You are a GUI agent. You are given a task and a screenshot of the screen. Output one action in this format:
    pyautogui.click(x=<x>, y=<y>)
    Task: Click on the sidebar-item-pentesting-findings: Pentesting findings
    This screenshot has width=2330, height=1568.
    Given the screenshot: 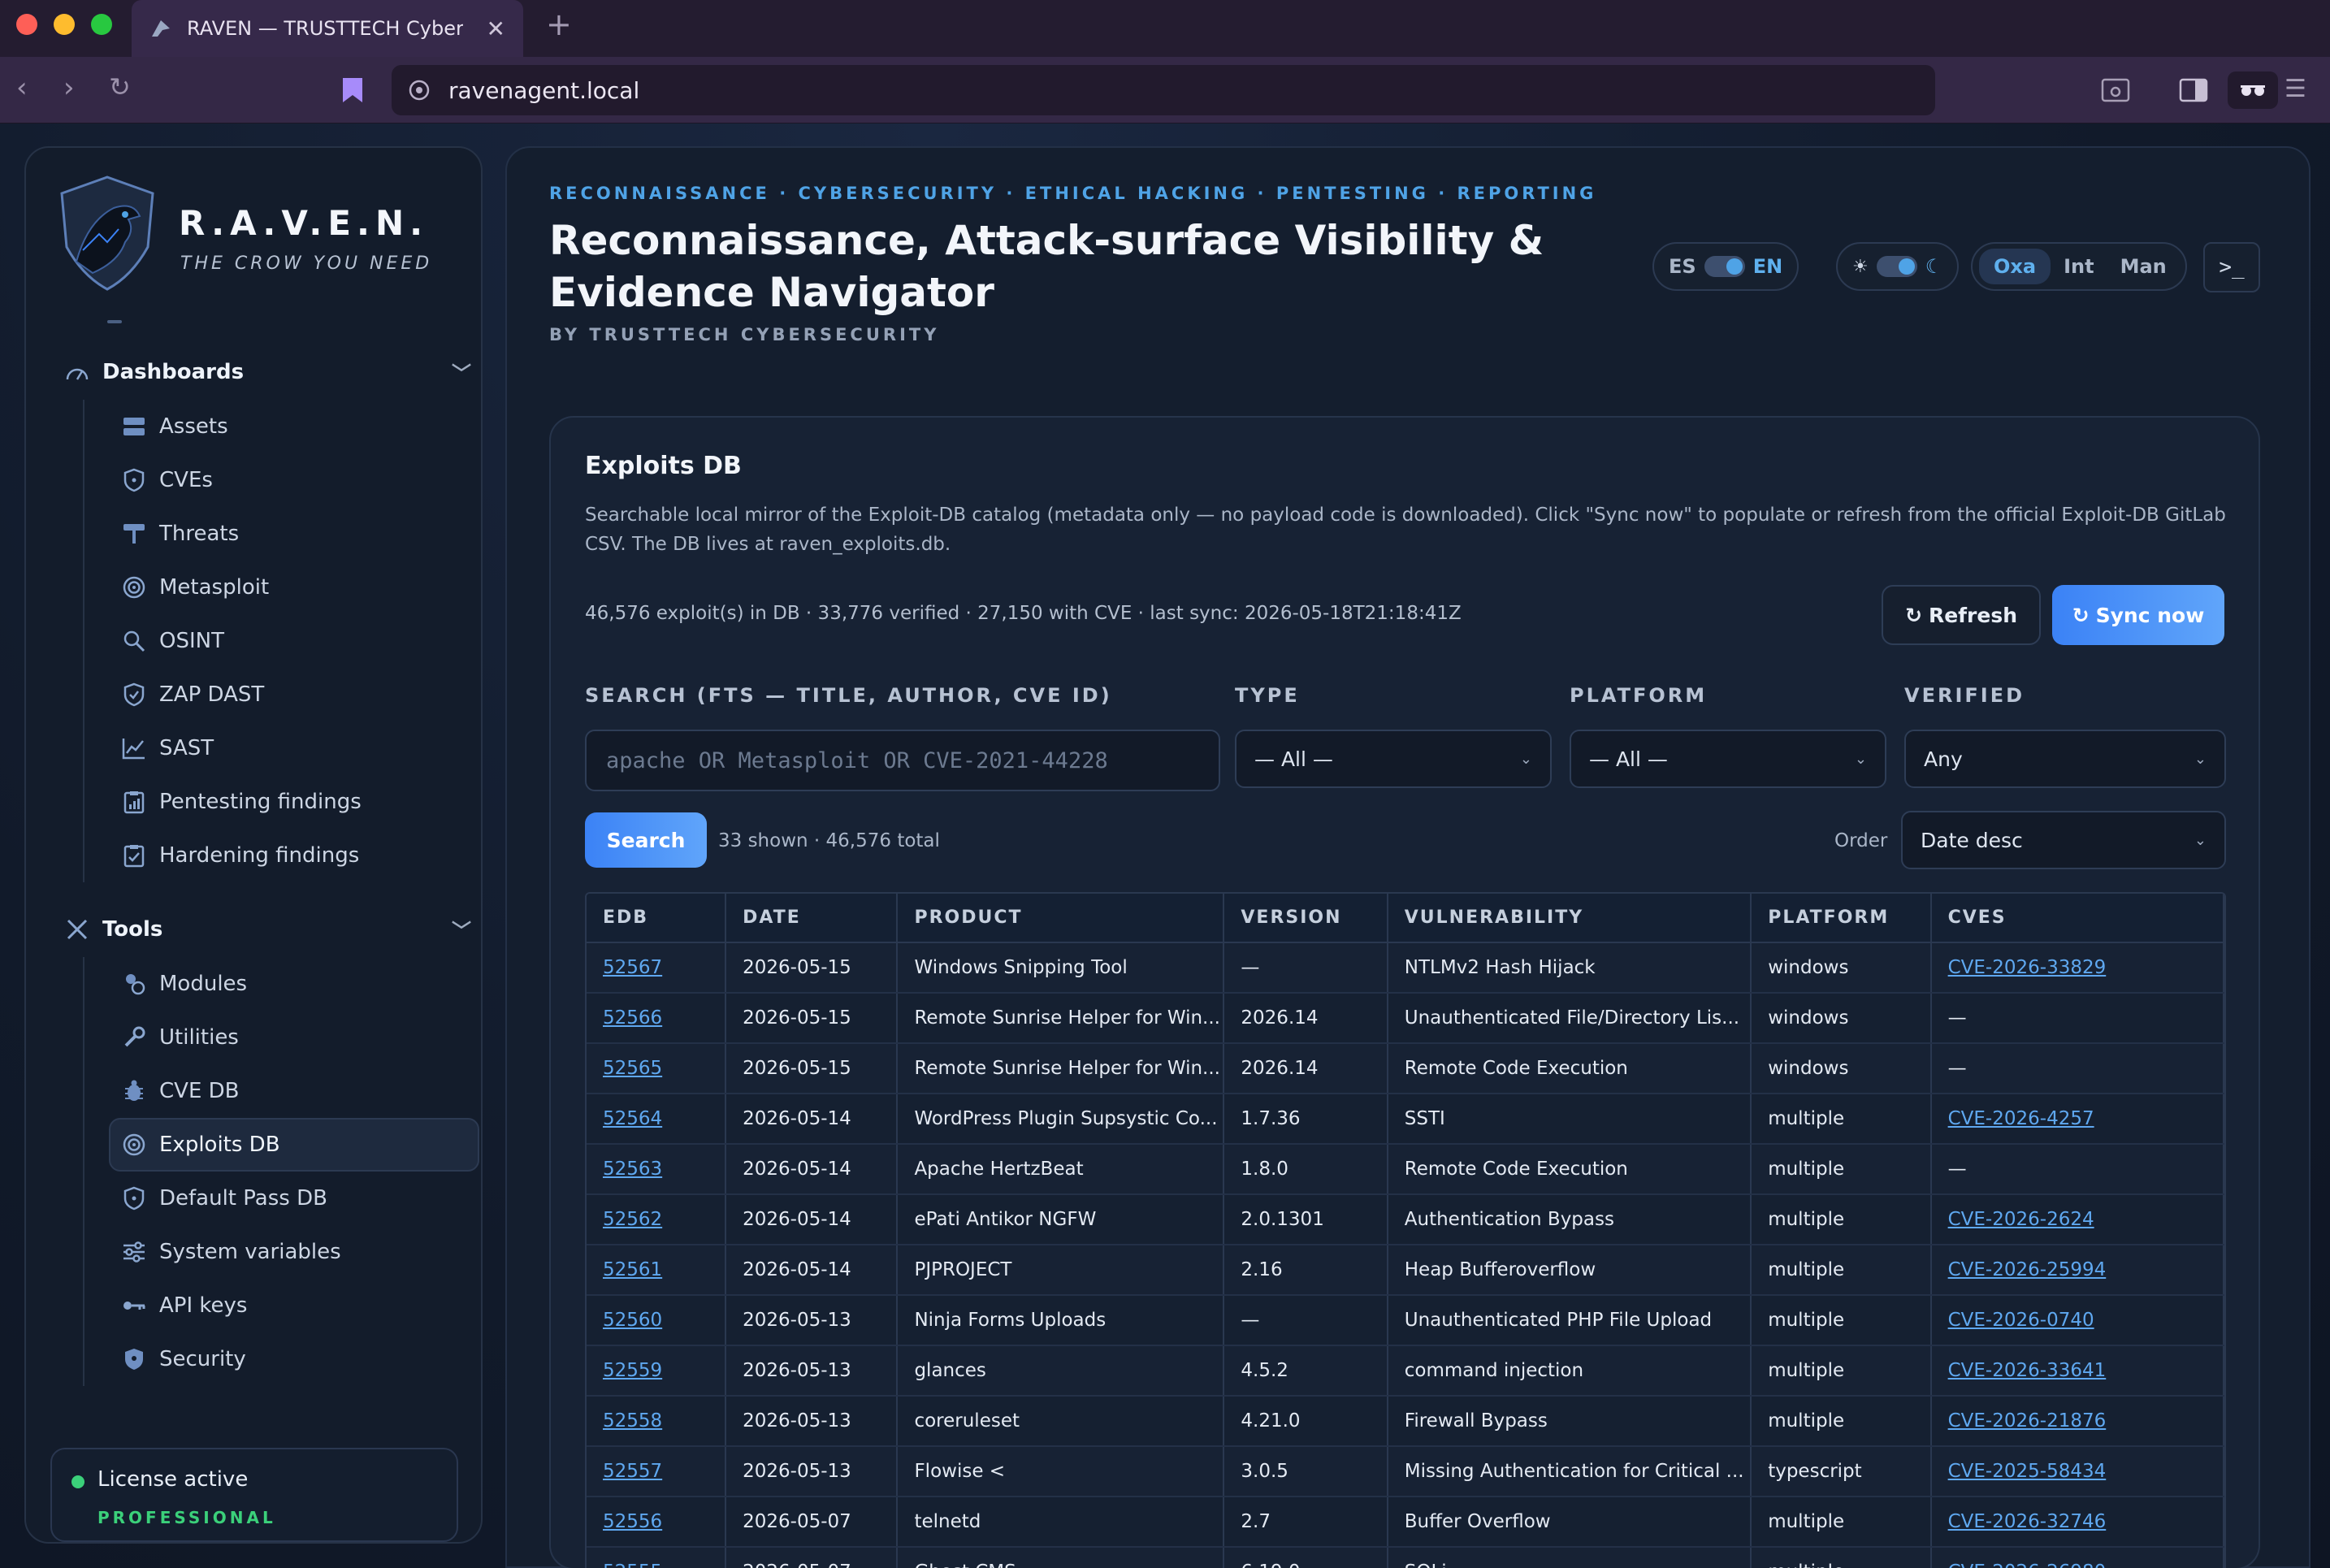 What is the action you would take?
    pyautogui.click(x=282, y=802)
    